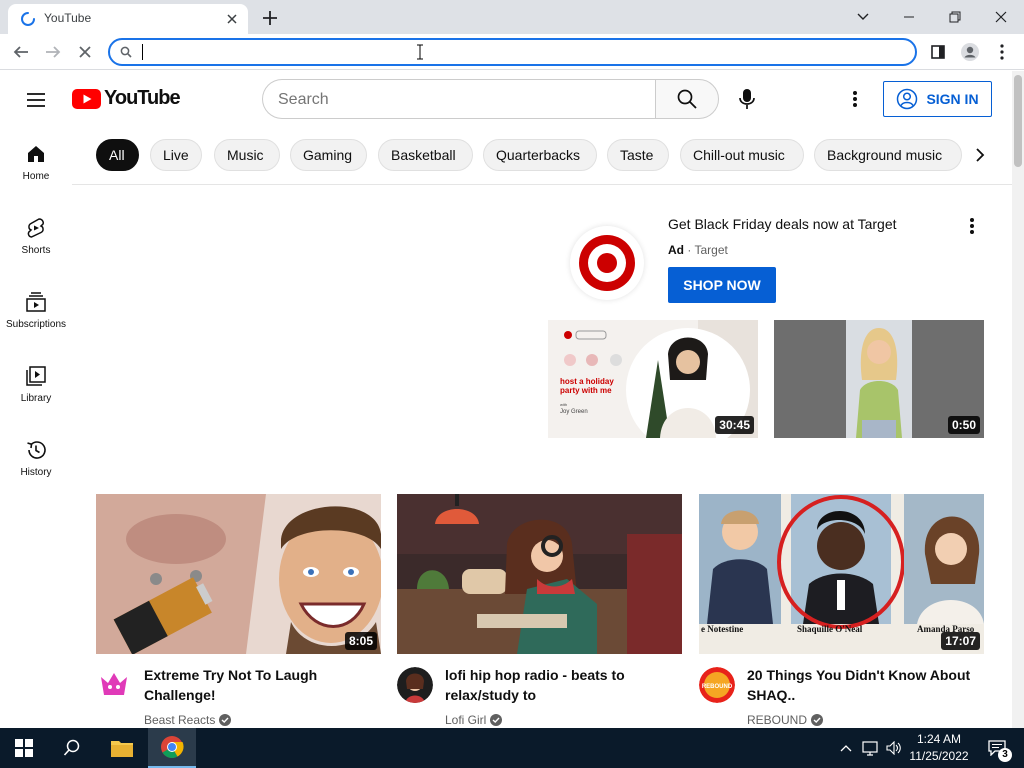  What do you see at coordinates (496, 720) in the screenshot?
I see `verified-badge-icon` at bounding box center [496, 720].